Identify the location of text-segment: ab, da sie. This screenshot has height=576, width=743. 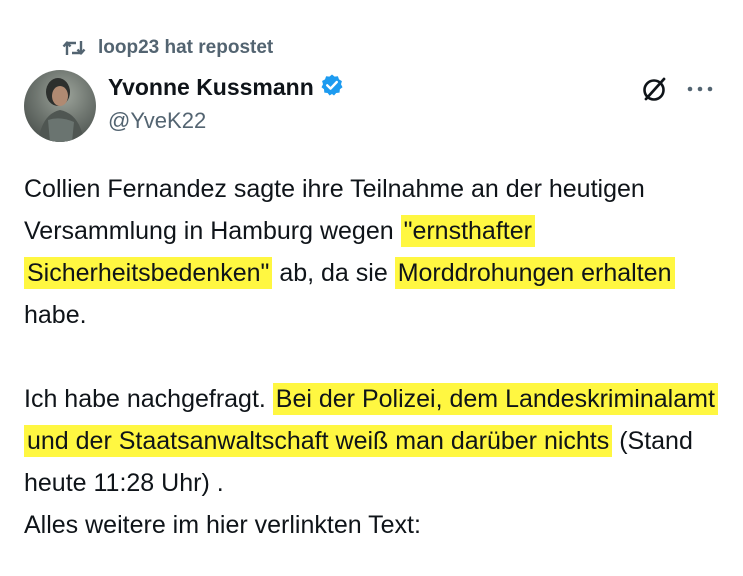
(333, 273).